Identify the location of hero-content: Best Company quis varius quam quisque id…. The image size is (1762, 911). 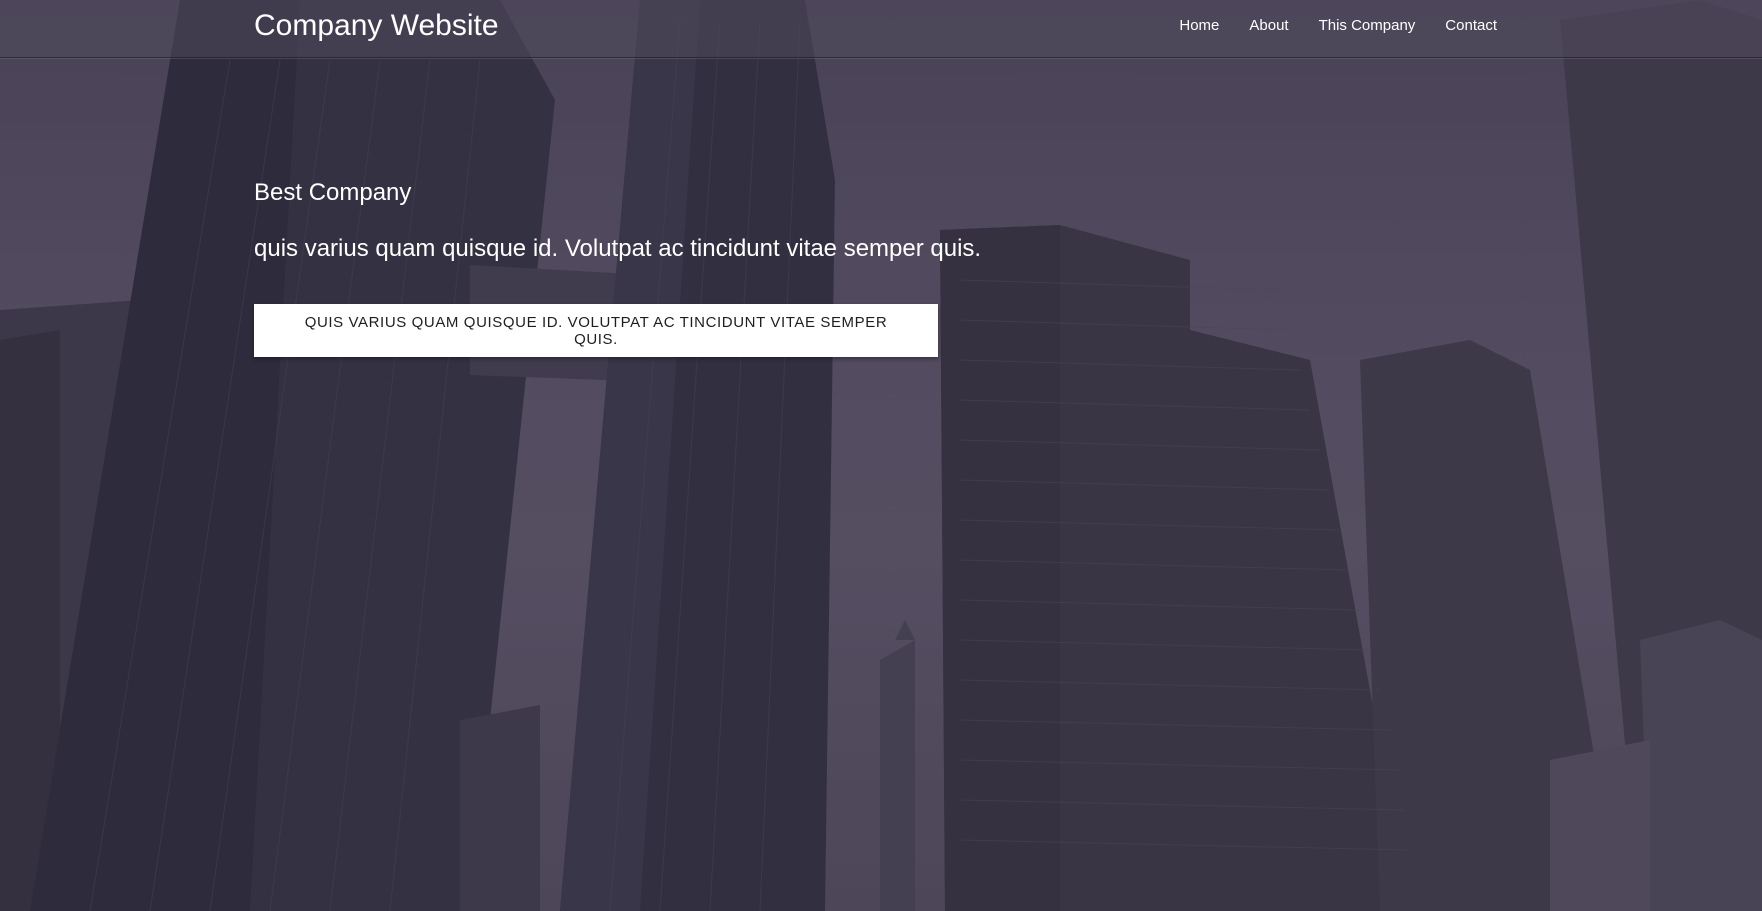
(617, 267).